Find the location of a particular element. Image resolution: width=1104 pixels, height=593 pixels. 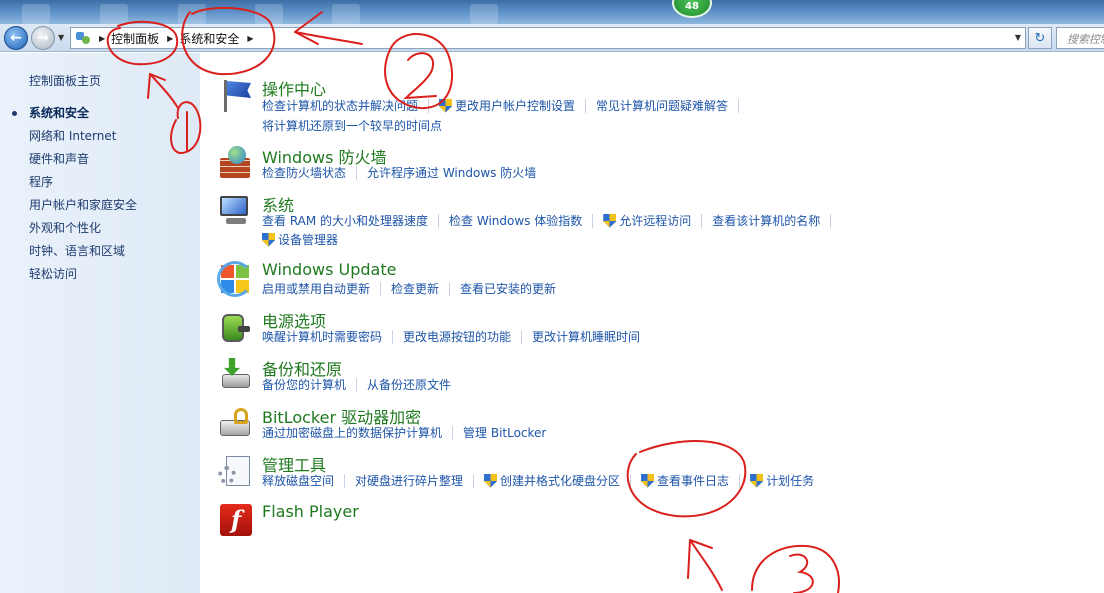

link: 将计算机还原到一个较早的时间点 is located at coordinates (352, 125).